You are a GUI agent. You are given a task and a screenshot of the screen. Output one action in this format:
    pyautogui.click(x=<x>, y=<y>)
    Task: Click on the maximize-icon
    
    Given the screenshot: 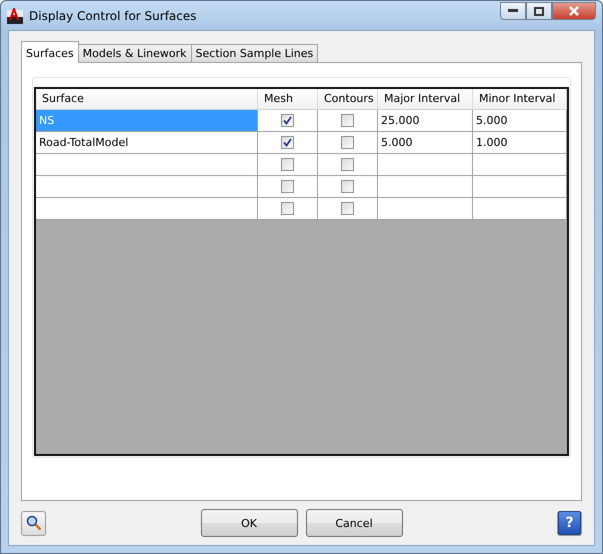 What is the action you would take?
    pyautogui.click(x=539, y=11)
    